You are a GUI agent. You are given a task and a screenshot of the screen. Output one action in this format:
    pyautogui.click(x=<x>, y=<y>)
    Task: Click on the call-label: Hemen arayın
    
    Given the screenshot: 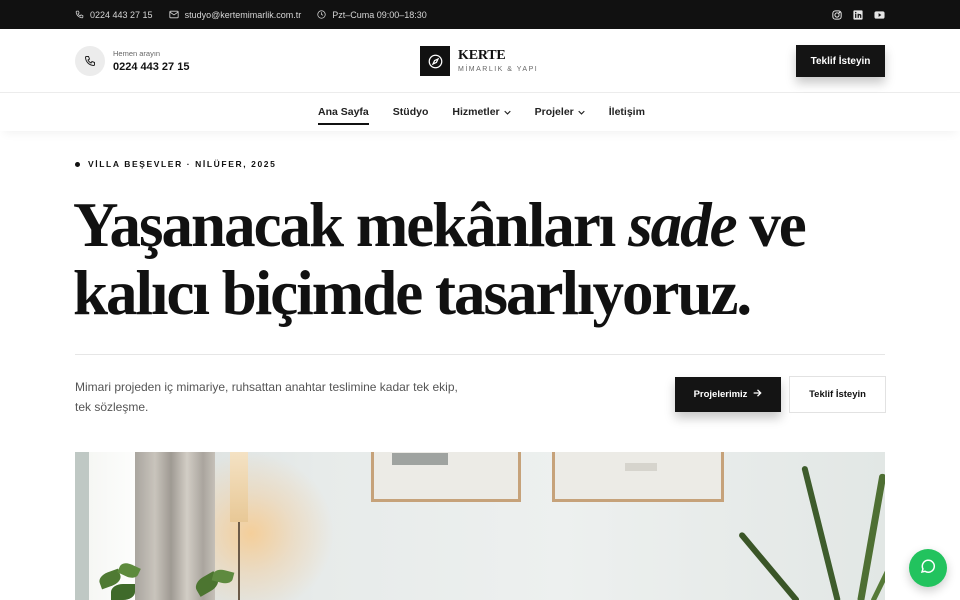 What is the action you would take?
    pyautogui.click(x=137, y=53)
    